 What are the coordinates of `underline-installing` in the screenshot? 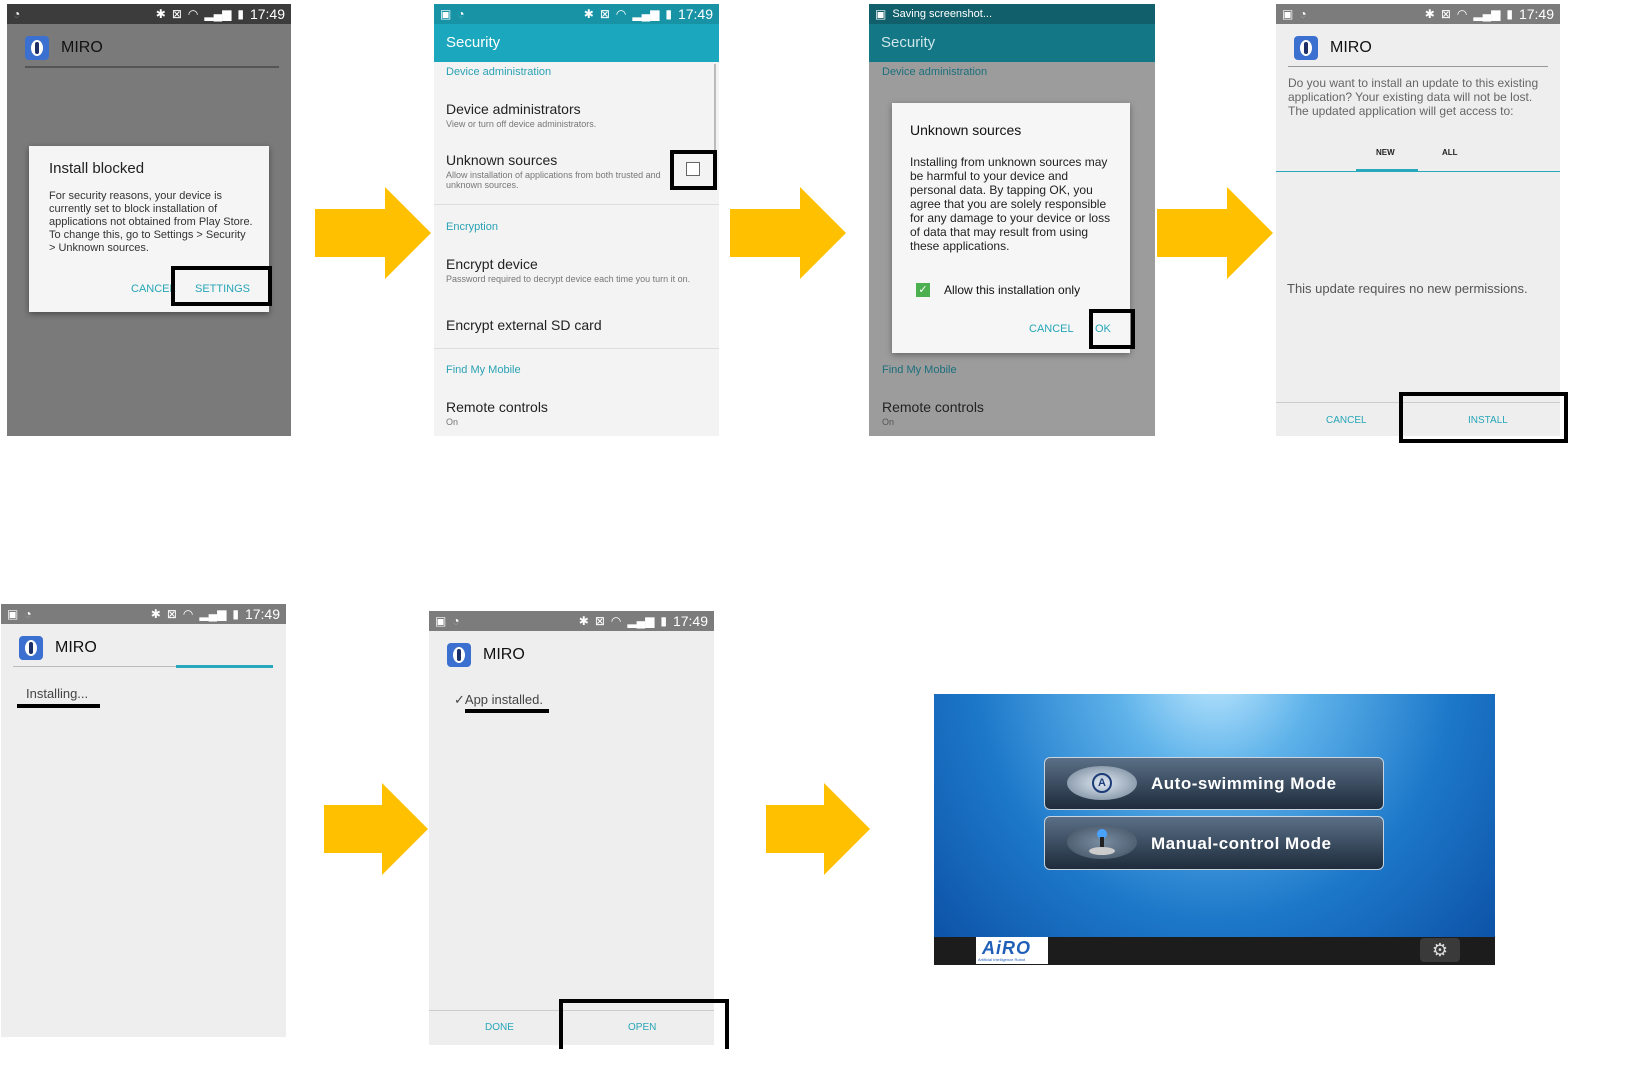 It's located at (58, 706).